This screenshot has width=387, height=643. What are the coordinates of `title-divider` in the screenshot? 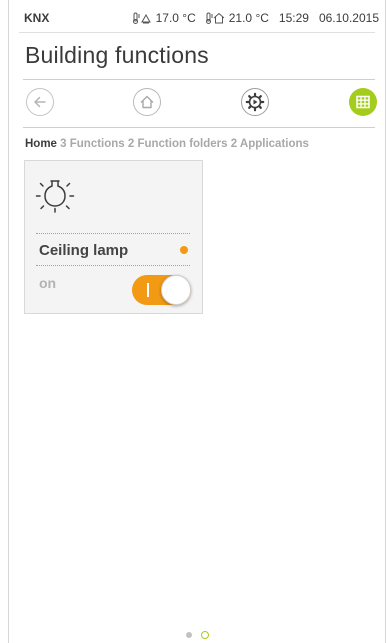 It's located at (199, 79).